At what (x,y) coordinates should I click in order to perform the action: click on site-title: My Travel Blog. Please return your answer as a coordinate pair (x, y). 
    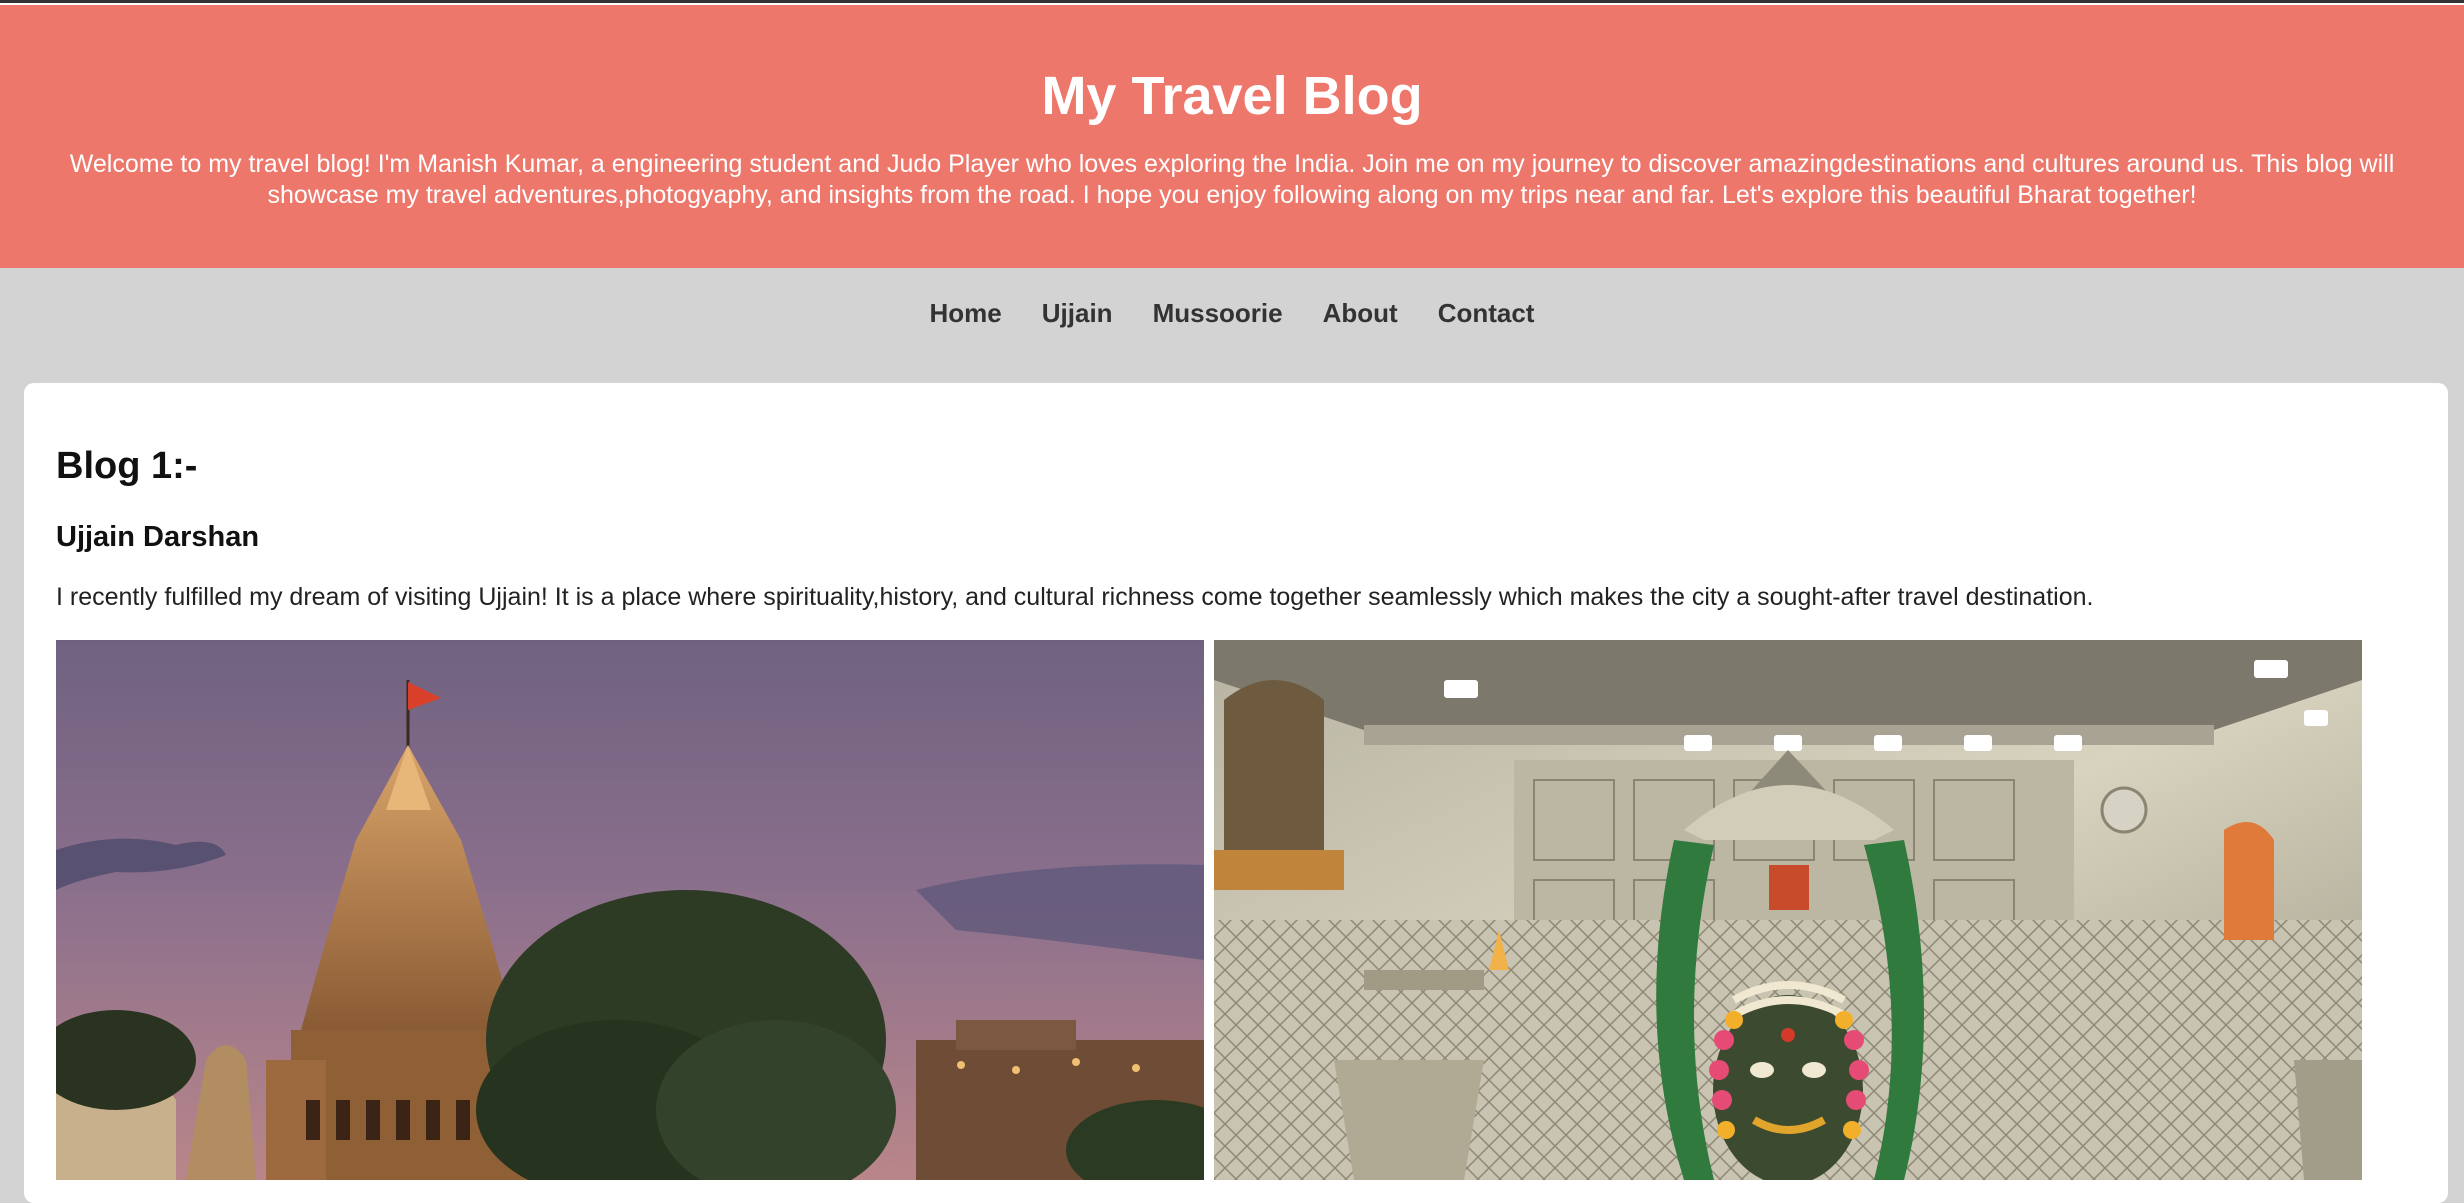
    Looking at the image, I should click on (1232, 96).